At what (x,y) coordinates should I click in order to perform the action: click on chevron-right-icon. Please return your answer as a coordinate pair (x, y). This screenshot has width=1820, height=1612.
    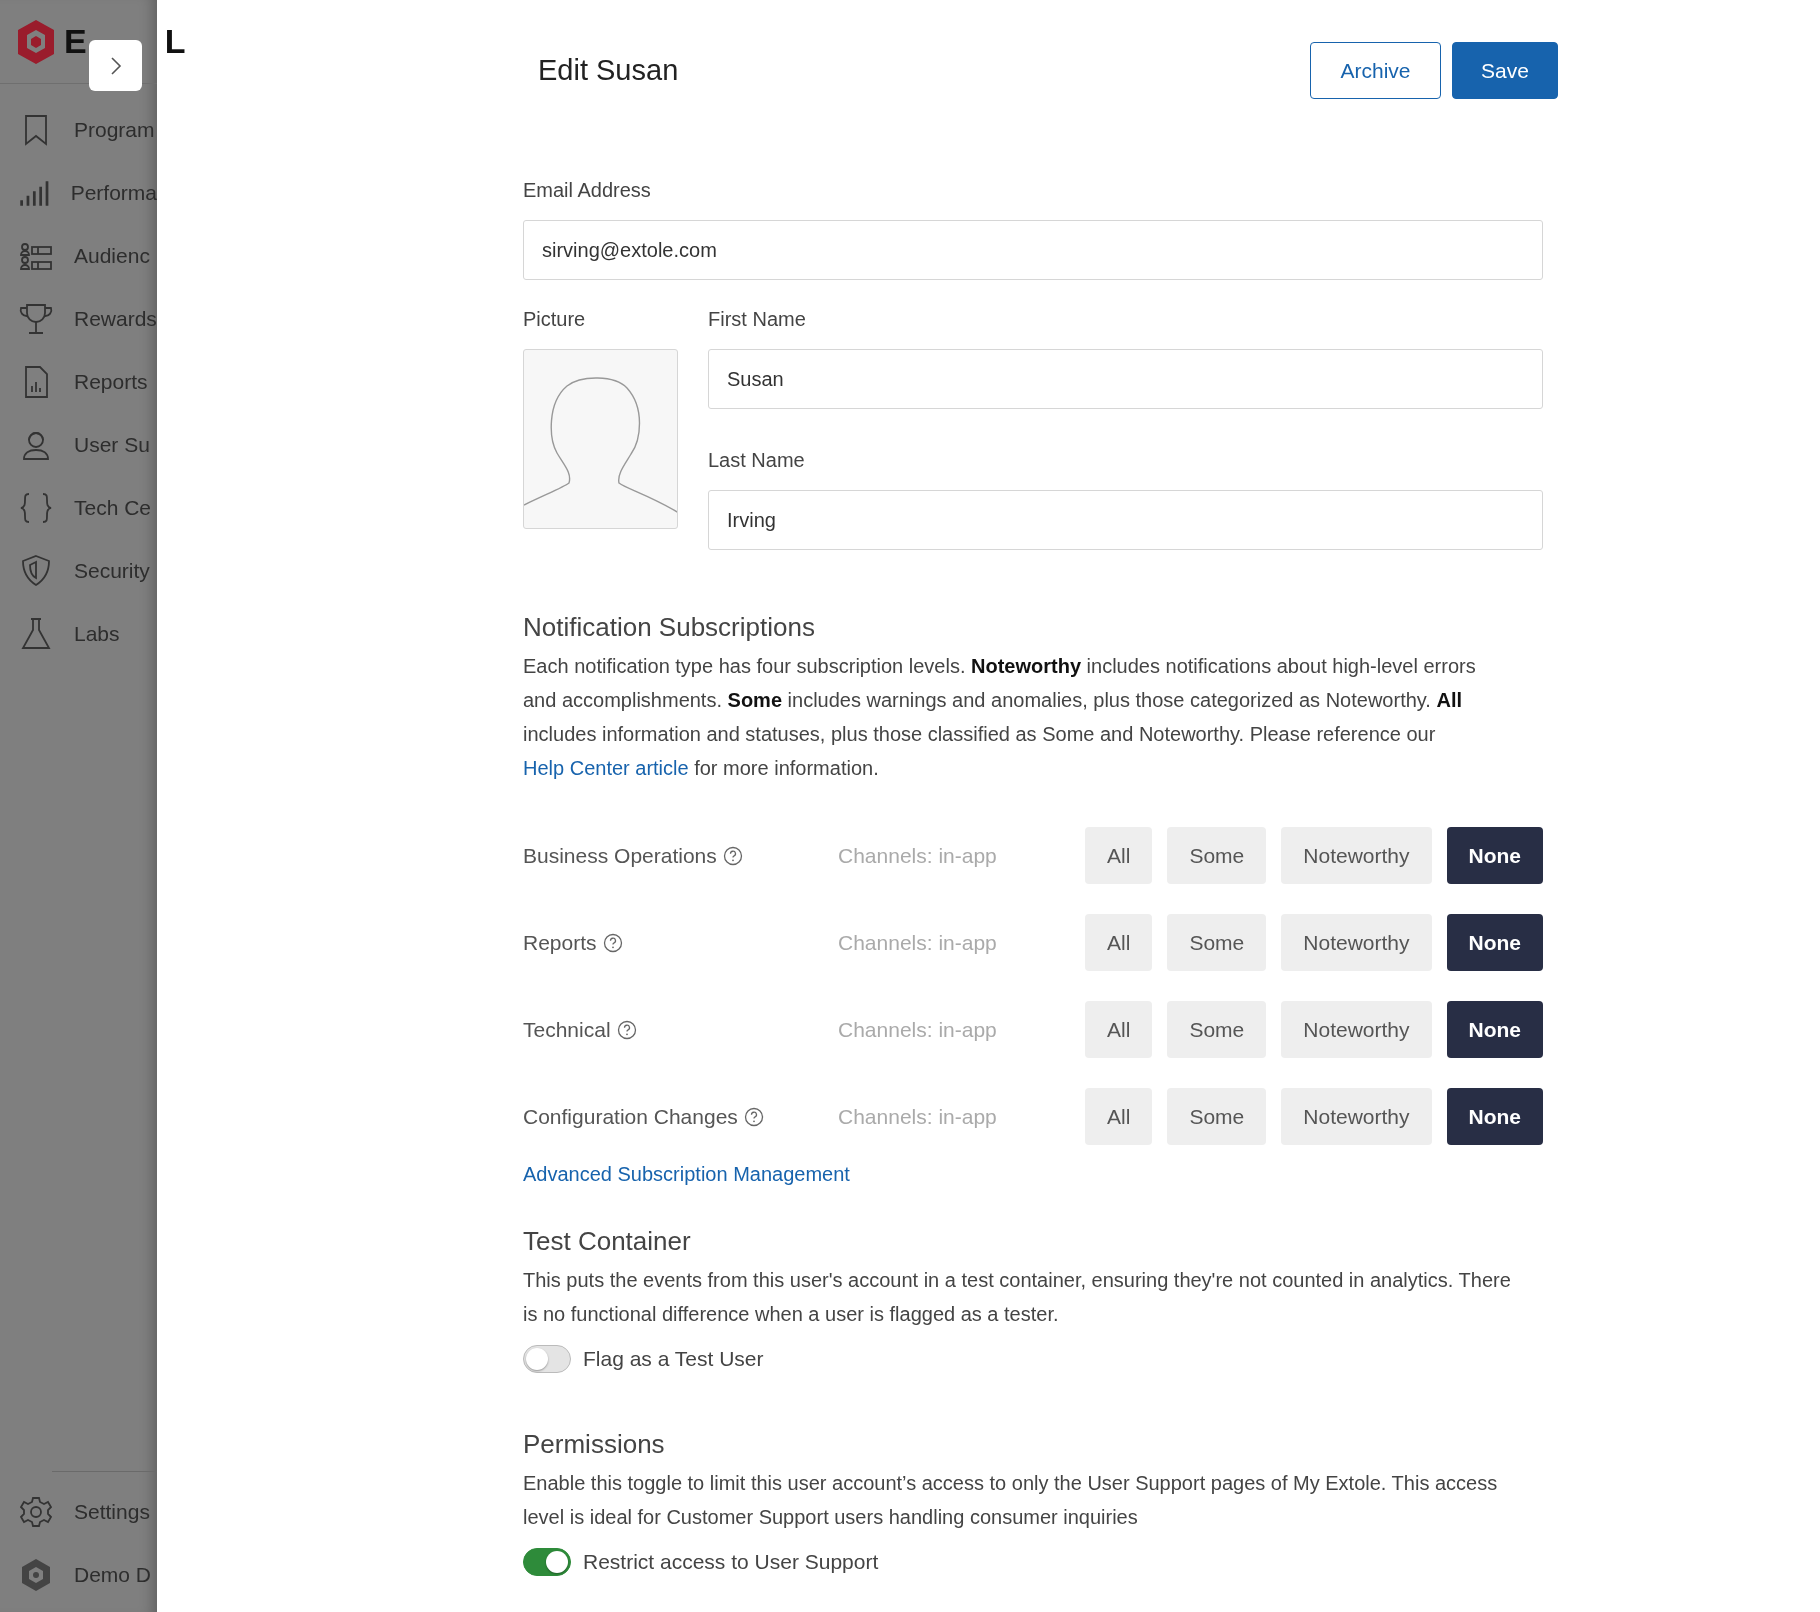
    Looking at the image, I should click on (115, 65).